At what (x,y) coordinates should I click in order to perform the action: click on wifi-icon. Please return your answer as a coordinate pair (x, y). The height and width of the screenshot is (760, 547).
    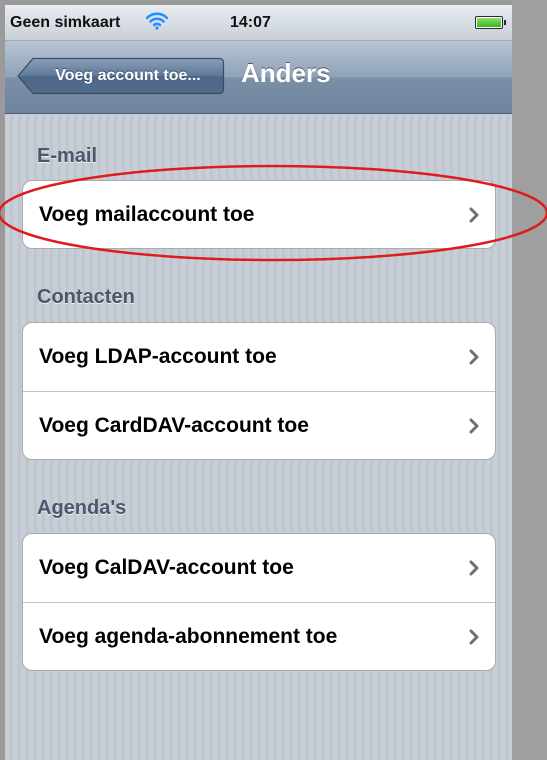
    Looking at the image, I should click on (157, 23).